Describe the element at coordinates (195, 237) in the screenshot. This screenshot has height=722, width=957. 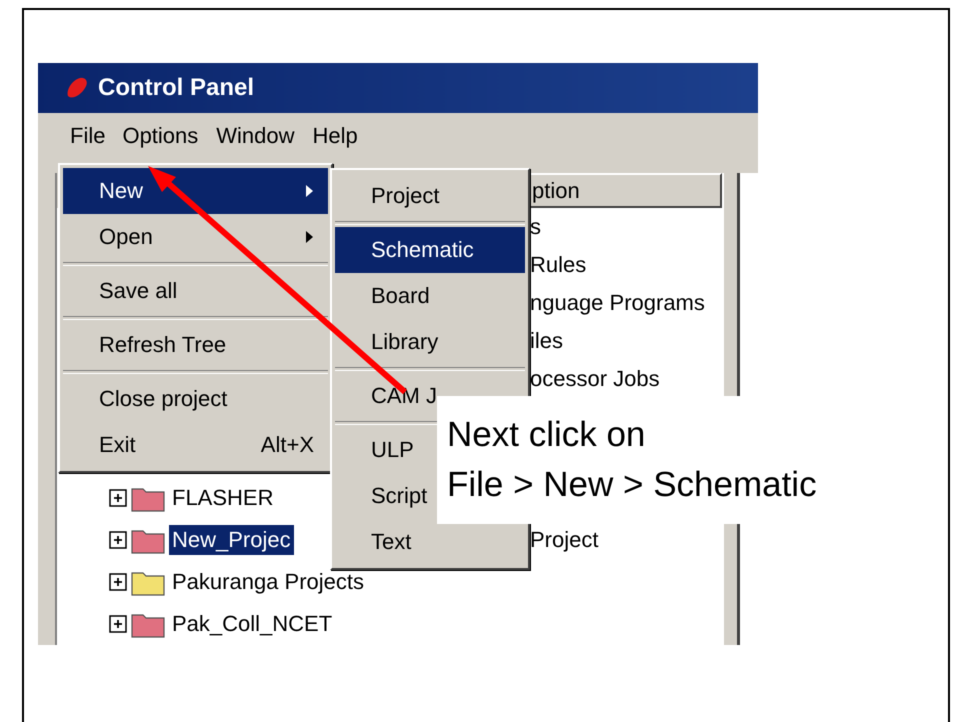
I see `menu-item: Open` at that location.